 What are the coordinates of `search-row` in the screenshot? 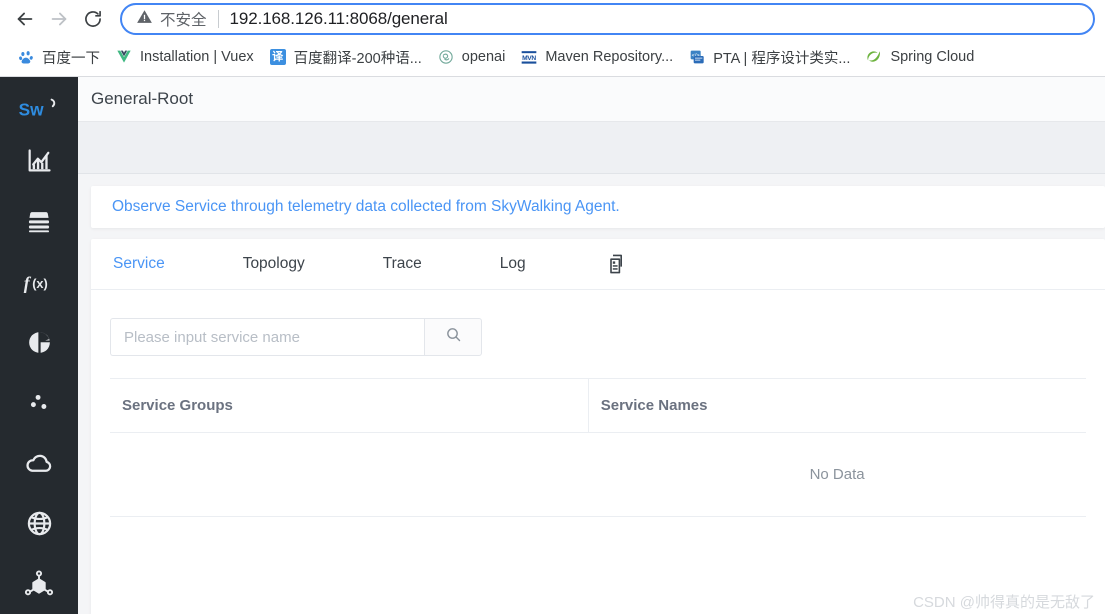 It's located at (598, 323).